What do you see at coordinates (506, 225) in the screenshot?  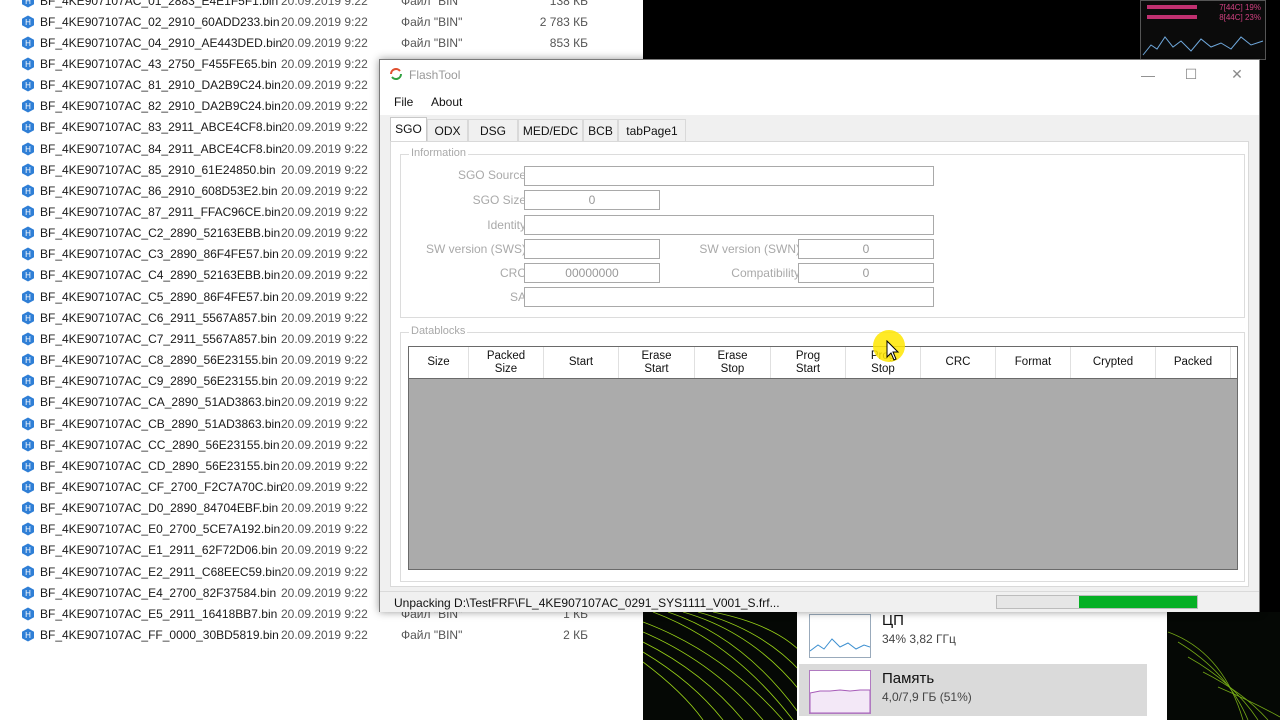 I see `identity-label: Identity` at bounding box center [506, 225].